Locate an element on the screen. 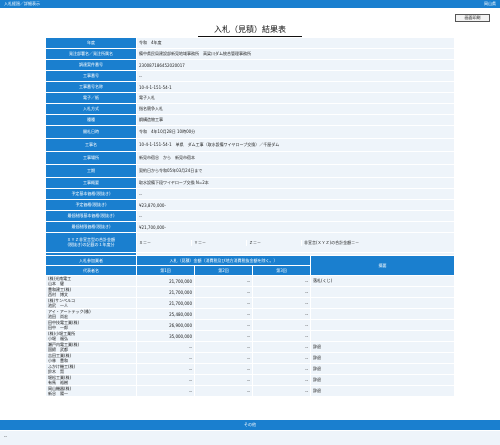 The height and width of the screenshot is (445, 500). score-y: Ｙ＝－ is located at coordinates (218, 242).